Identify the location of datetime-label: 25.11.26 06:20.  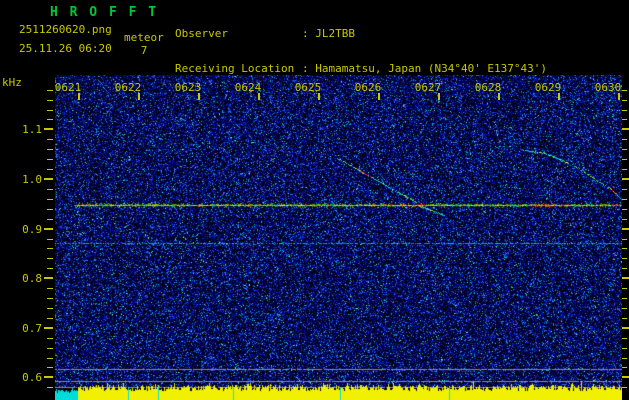
(65, 48).